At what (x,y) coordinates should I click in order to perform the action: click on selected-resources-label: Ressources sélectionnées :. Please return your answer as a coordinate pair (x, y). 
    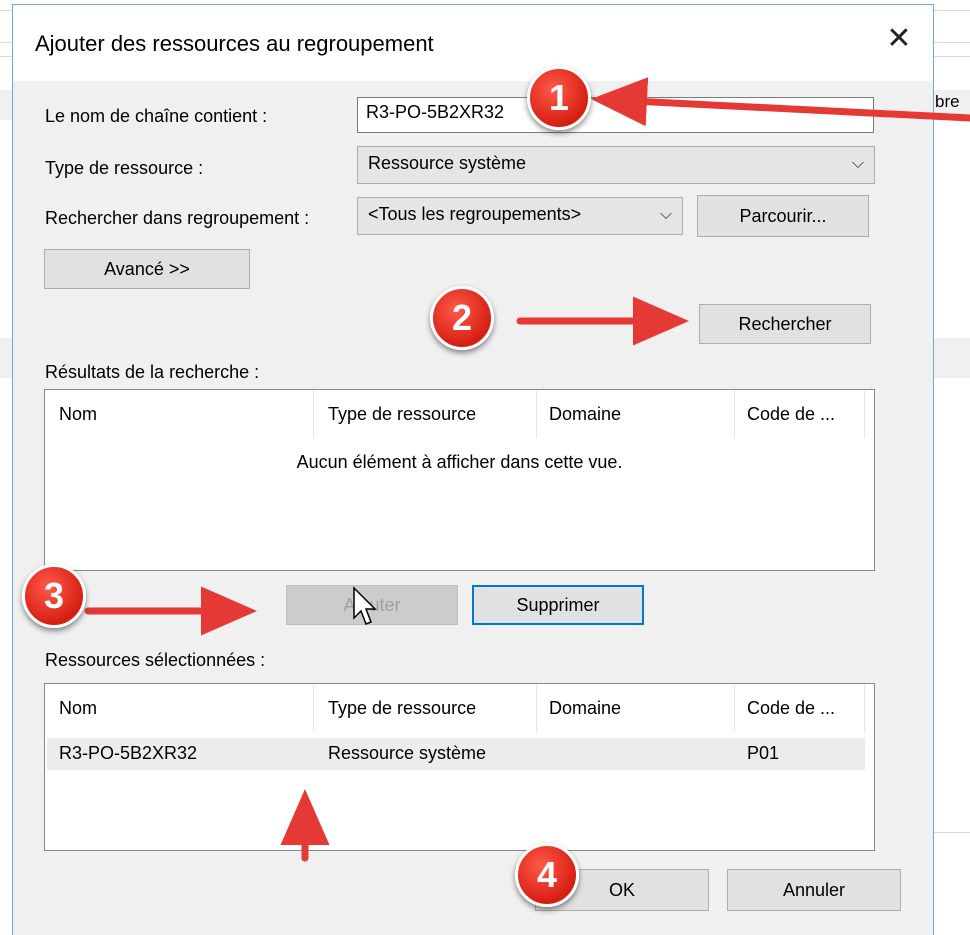
    Looking at the image, I should click on (155, 660).